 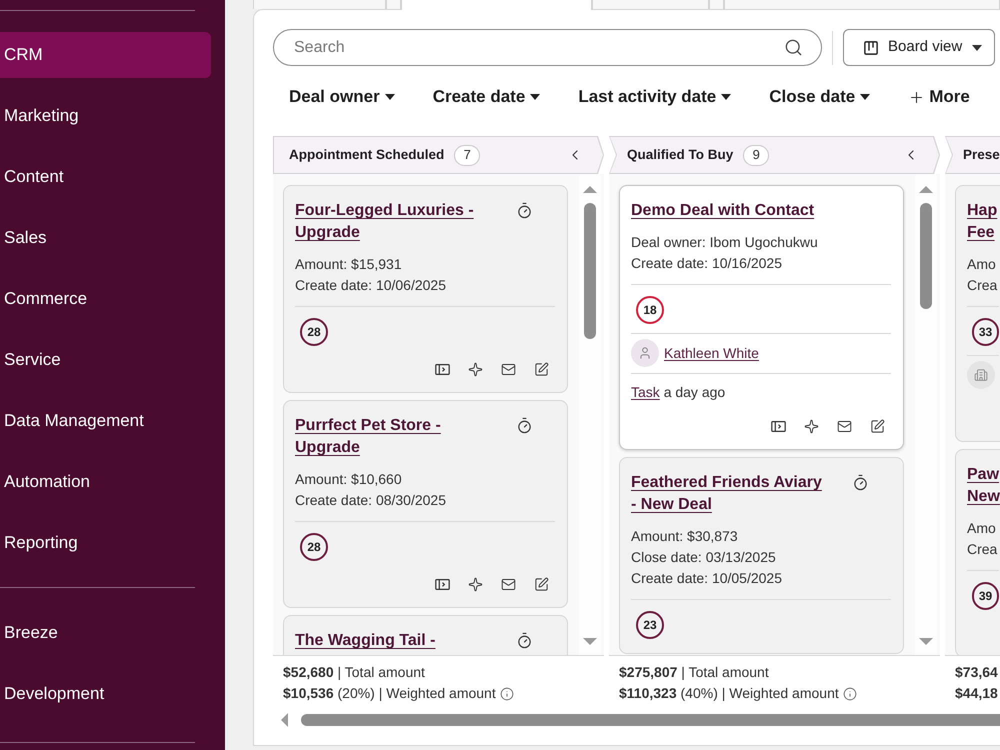 I want to click on number-badge: 39, so click(x=985, y=596).